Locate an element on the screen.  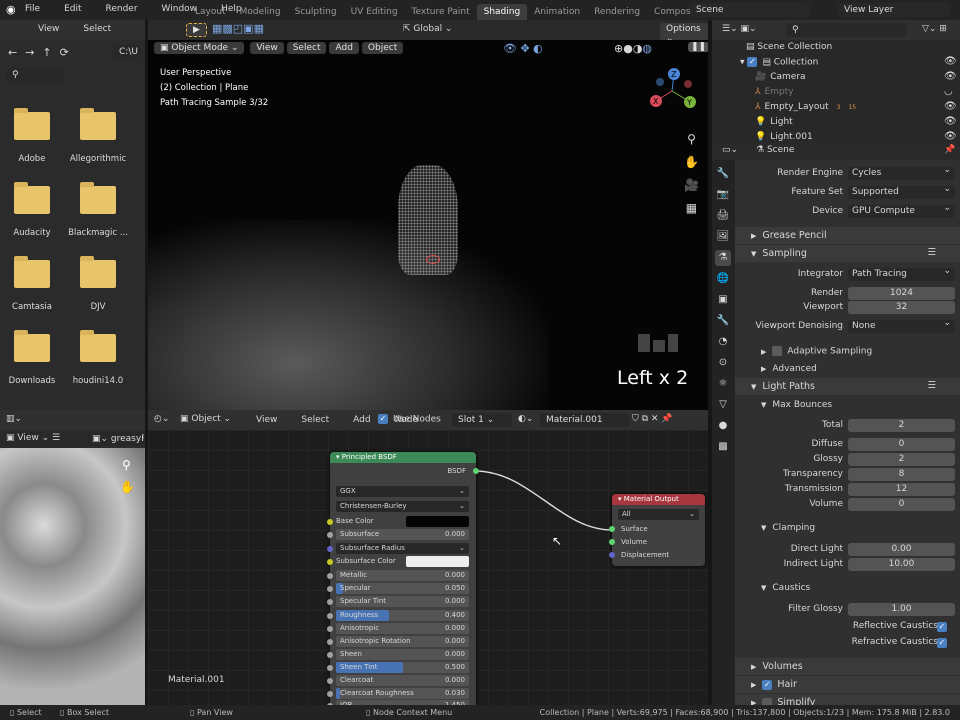
property-tab-10: ⚛ is located at coordinates (723, 384).